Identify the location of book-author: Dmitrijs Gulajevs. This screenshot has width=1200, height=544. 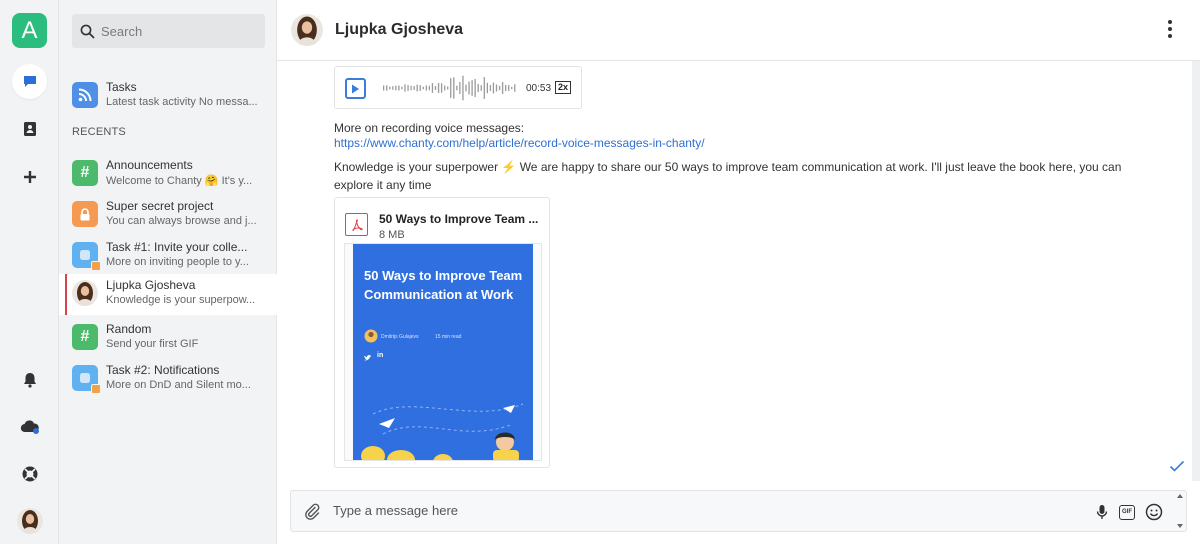
(400, 337).